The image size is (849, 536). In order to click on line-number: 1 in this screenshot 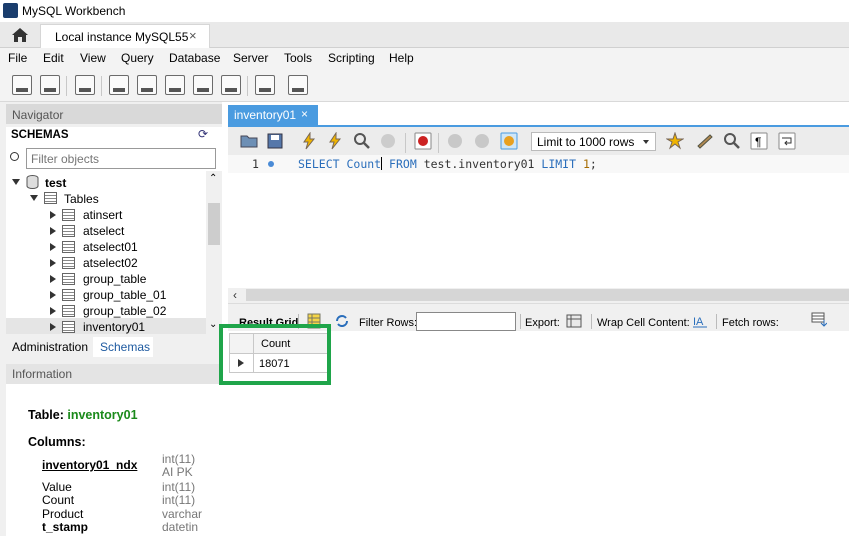, I will do `click(255, 164)`.